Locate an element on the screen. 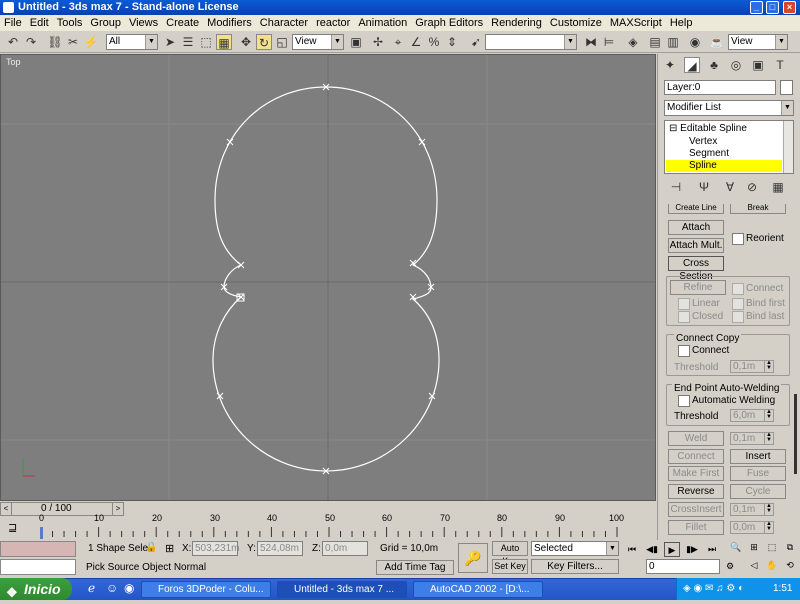 The image size is (800, 604). chevron-left-icon: < is located at coordinates (6, 509).